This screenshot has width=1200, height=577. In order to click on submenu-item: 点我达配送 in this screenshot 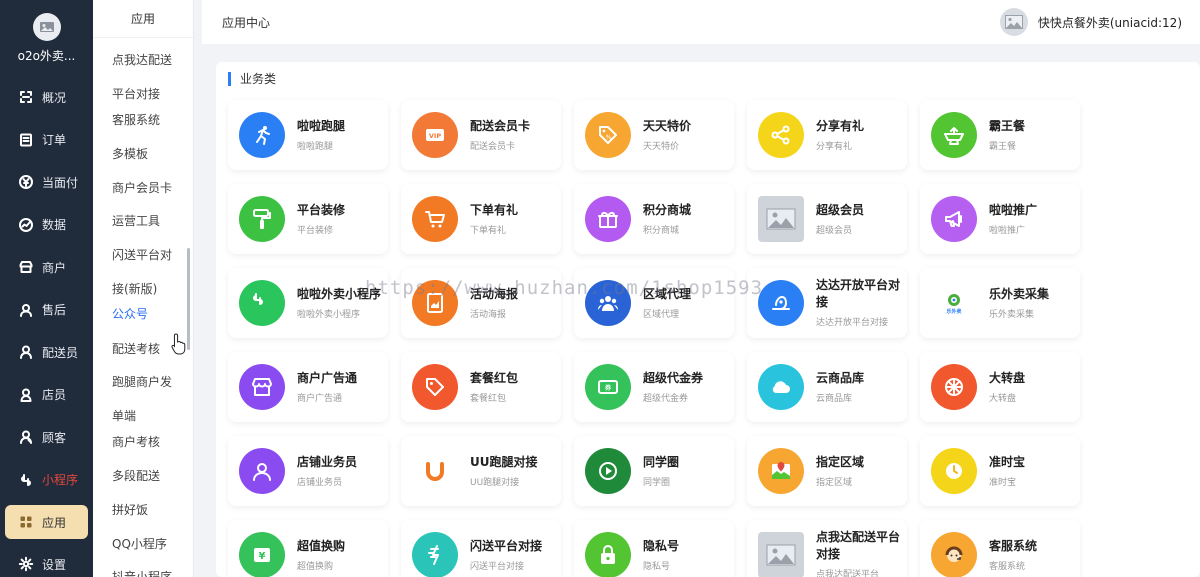, I will do `click(142, 60)`.